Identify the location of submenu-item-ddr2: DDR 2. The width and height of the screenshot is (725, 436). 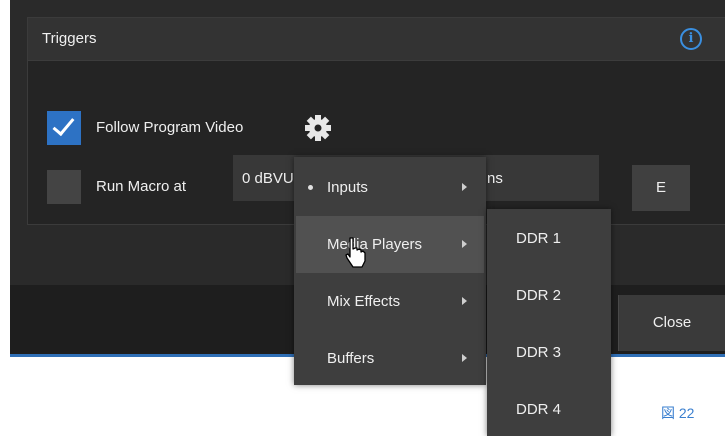
(549, 294).